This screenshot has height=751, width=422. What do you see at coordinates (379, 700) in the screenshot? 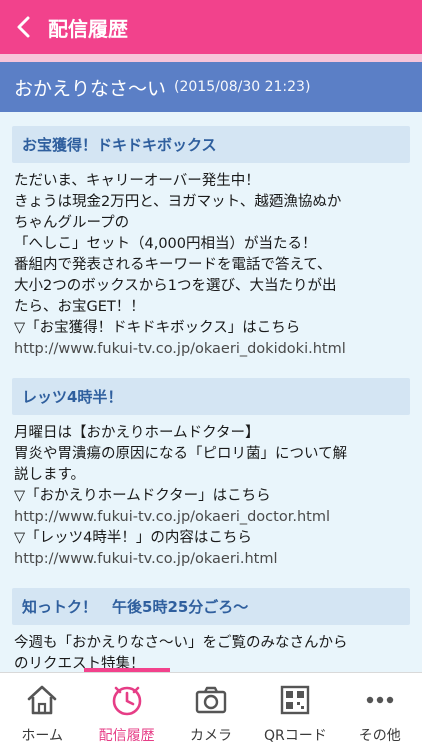
I see `more-icon` at bounding box center [379, 700].